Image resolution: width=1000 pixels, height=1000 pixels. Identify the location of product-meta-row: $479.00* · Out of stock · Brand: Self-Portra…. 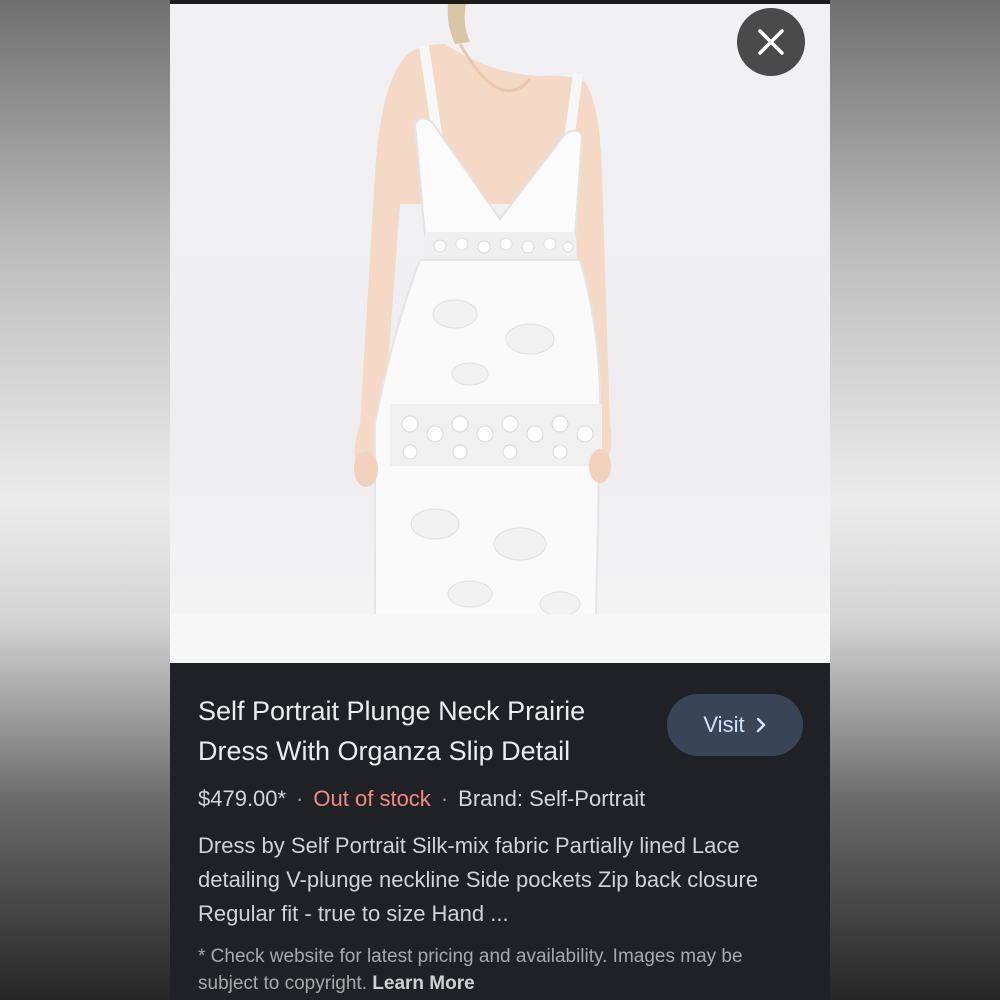
(421, 799).